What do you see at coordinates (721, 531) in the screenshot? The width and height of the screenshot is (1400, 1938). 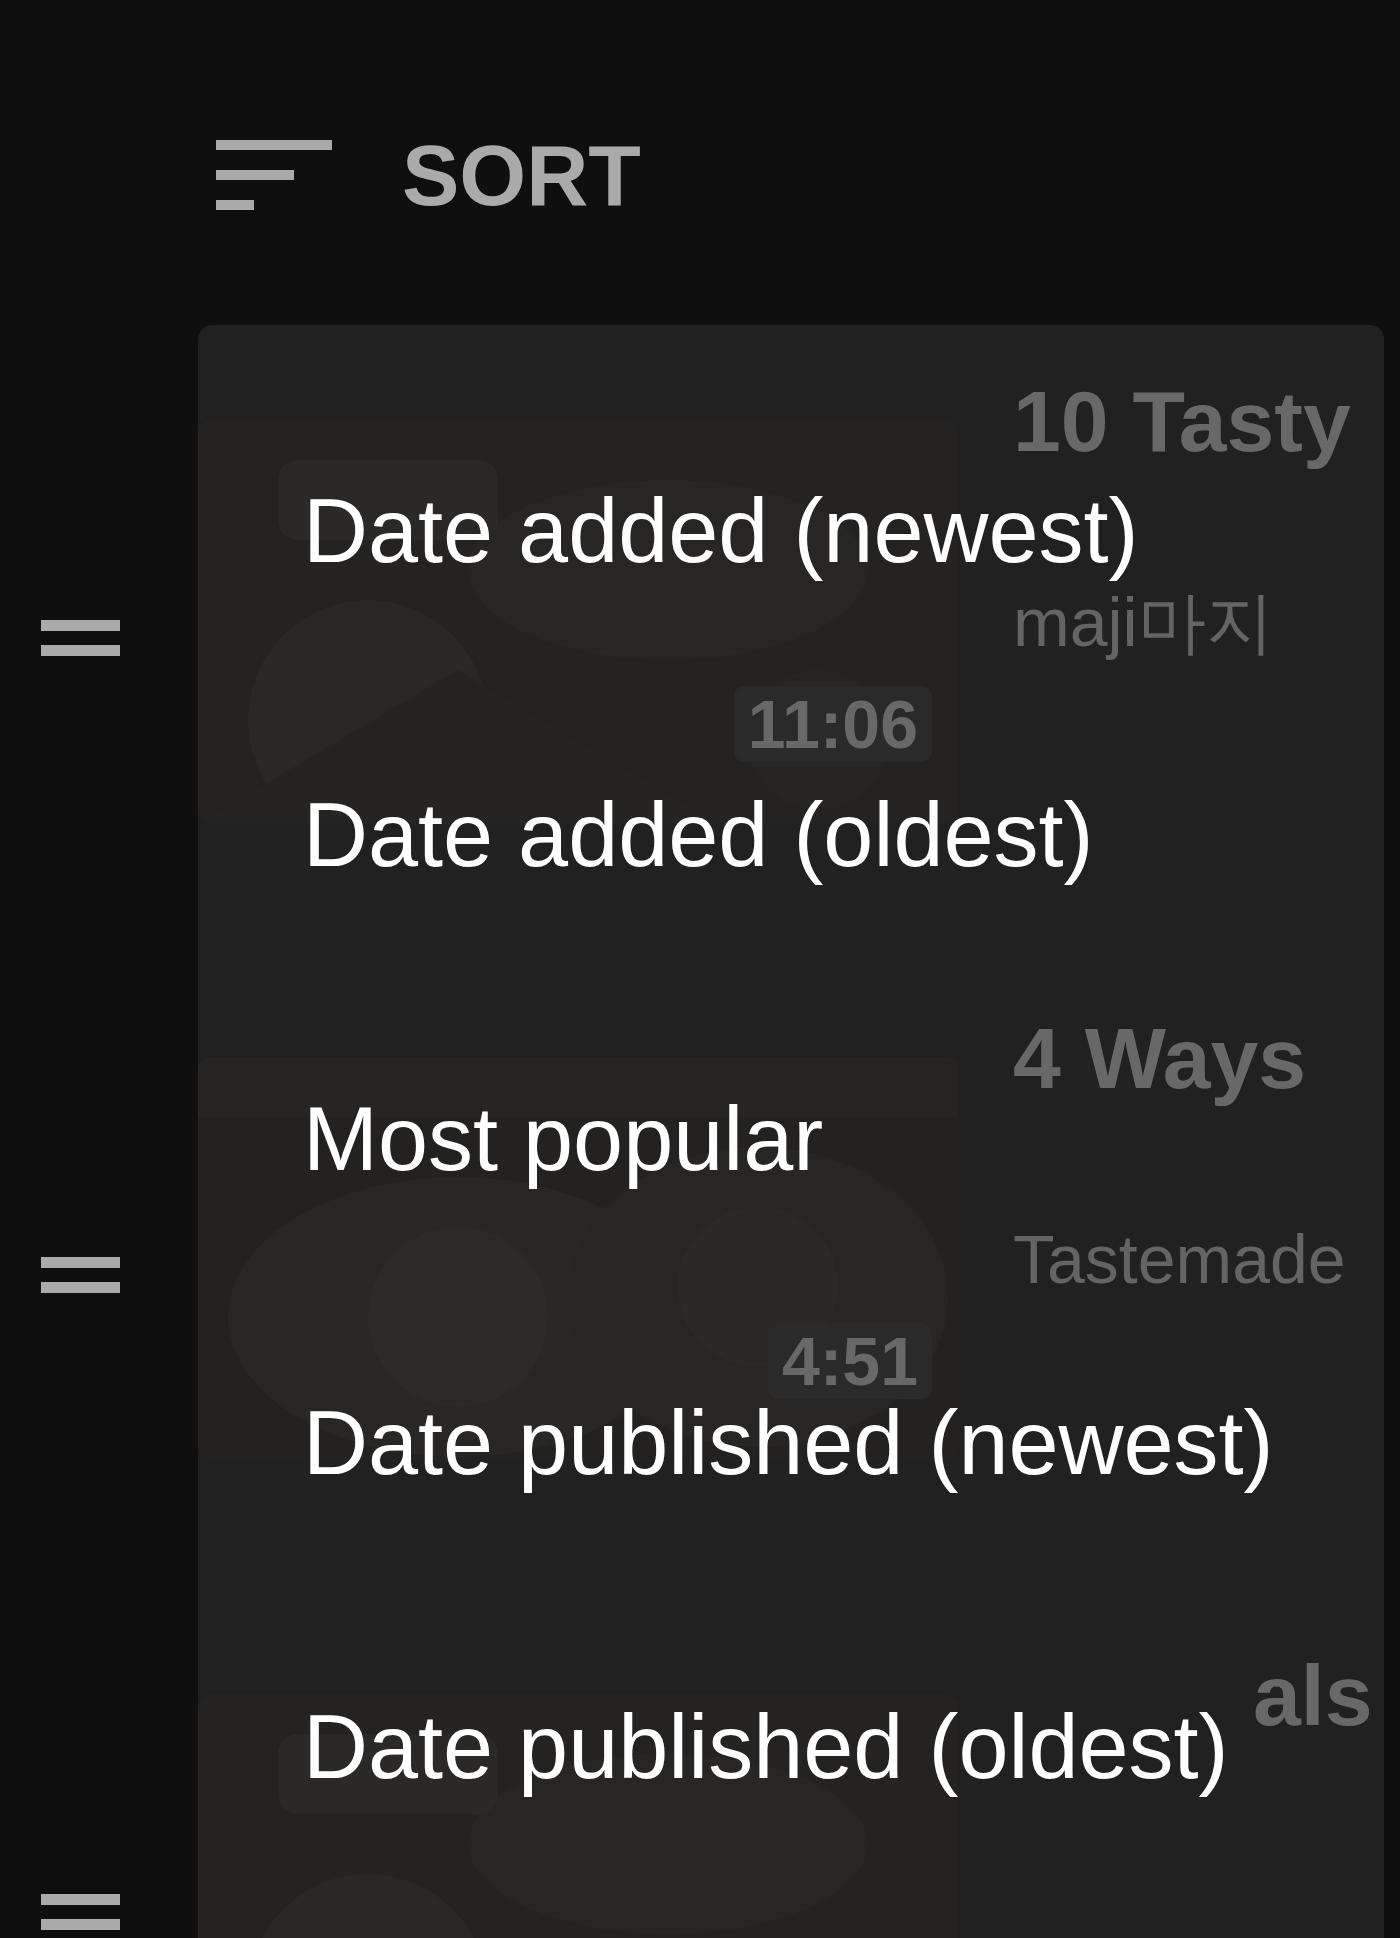 I see `sort-option: Date added (newest)` at bounding box center [721, 531].